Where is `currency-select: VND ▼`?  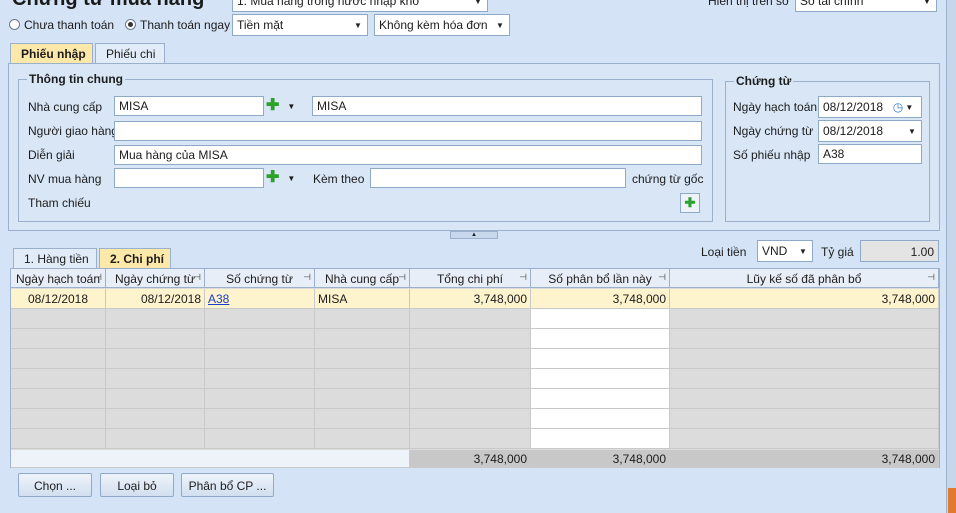 currency-select: VND ▼ is located at coordinates (785, 251).